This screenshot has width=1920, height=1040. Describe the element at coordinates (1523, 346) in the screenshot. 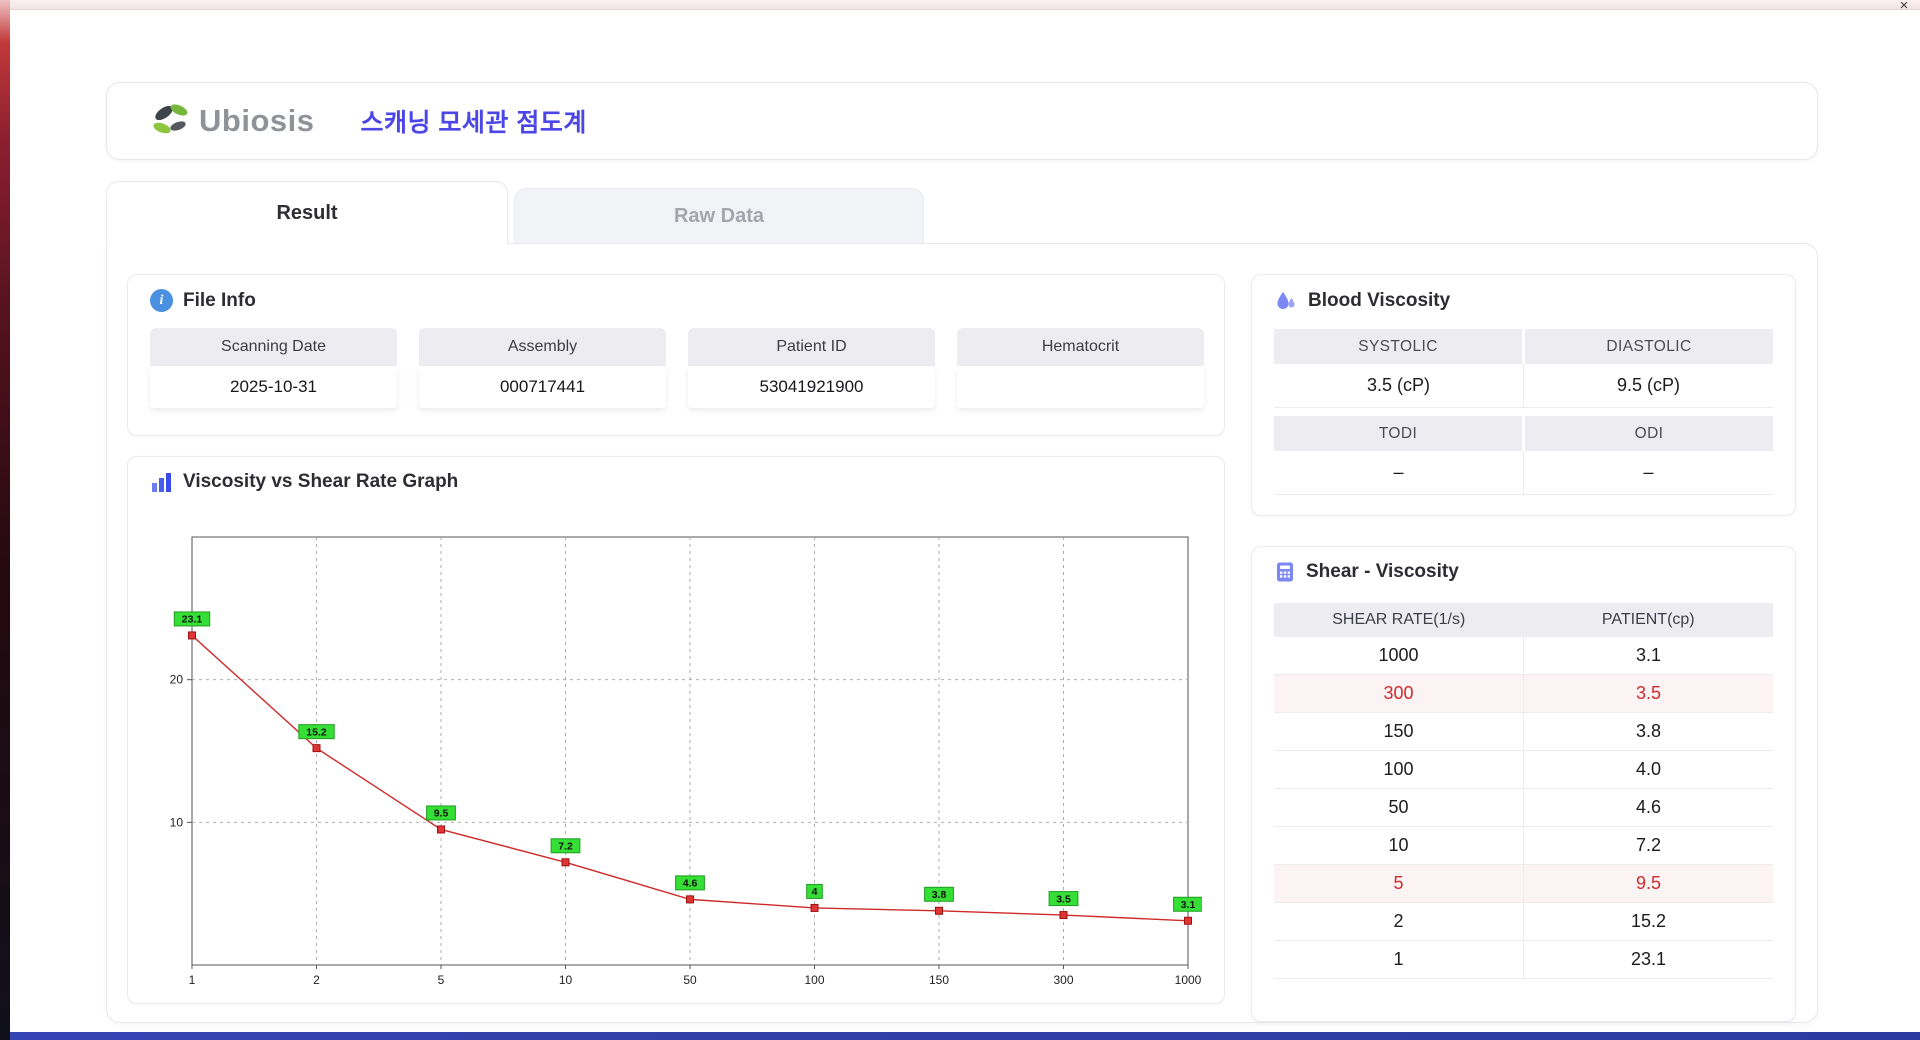

I see `bv-header-row: SYSTOLIC DIASTOLIC` at that location.